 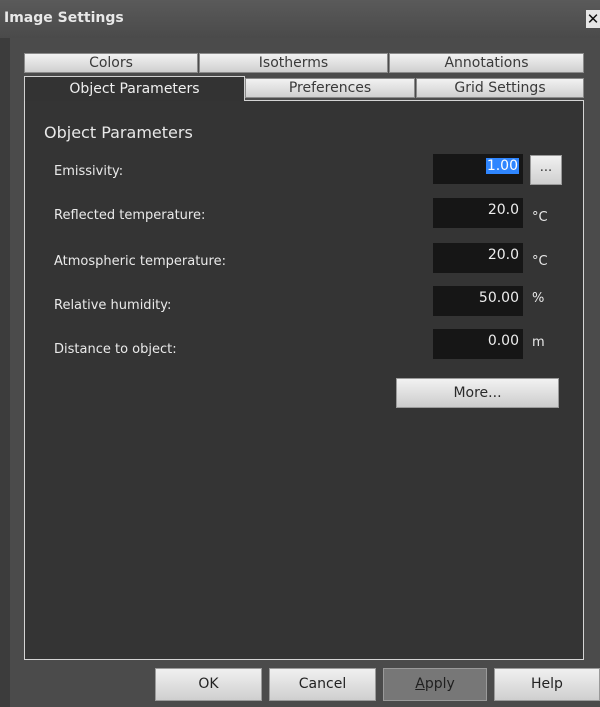 I want to click on relative-humidity-label: Relative humidity:, so click(x=113, y=305).